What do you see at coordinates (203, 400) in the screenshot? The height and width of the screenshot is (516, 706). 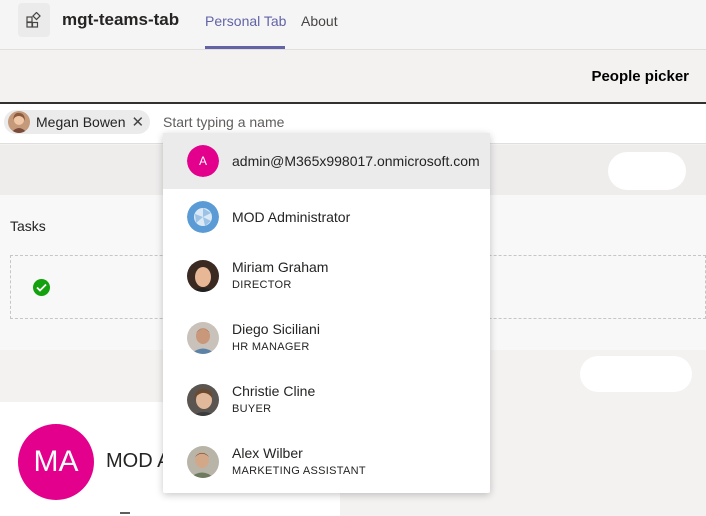 I see `christie-cline-avatar` at bounding box center [203, 400].